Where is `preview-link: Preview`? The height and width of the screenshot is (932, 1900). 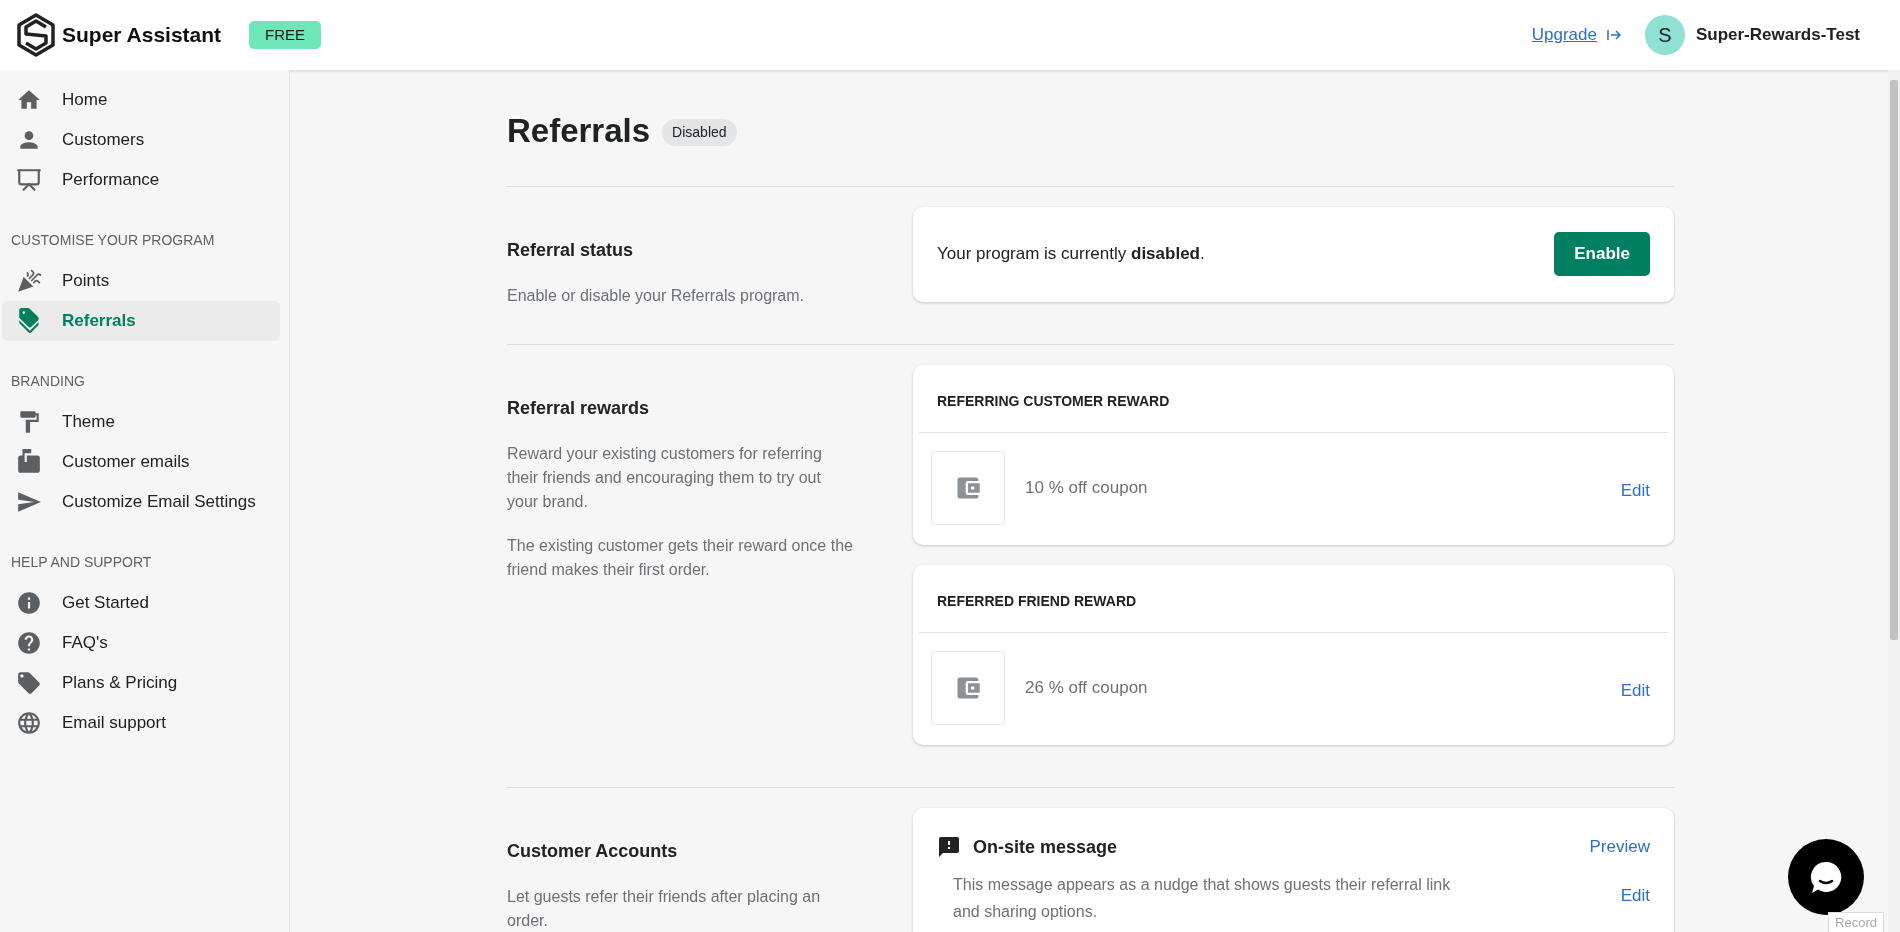 preview-link: Preview is located at coordinates (1619, 847).